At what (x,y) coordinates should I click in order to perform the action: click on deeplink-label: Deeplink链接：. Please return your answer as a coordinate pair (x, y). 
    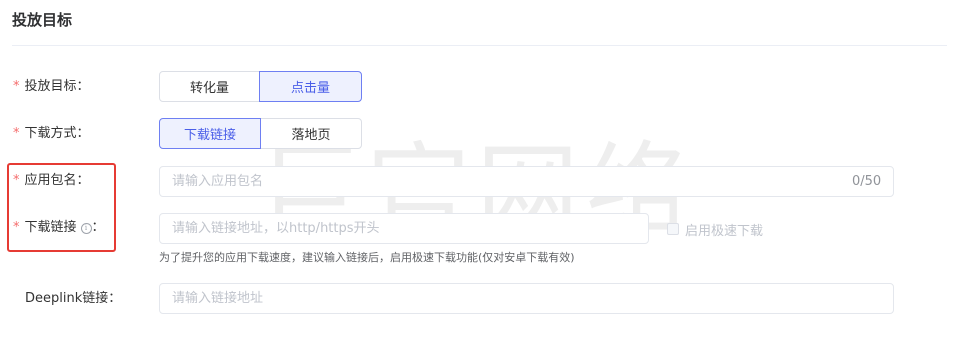
    Looking at the image, I should click on (73, 299).